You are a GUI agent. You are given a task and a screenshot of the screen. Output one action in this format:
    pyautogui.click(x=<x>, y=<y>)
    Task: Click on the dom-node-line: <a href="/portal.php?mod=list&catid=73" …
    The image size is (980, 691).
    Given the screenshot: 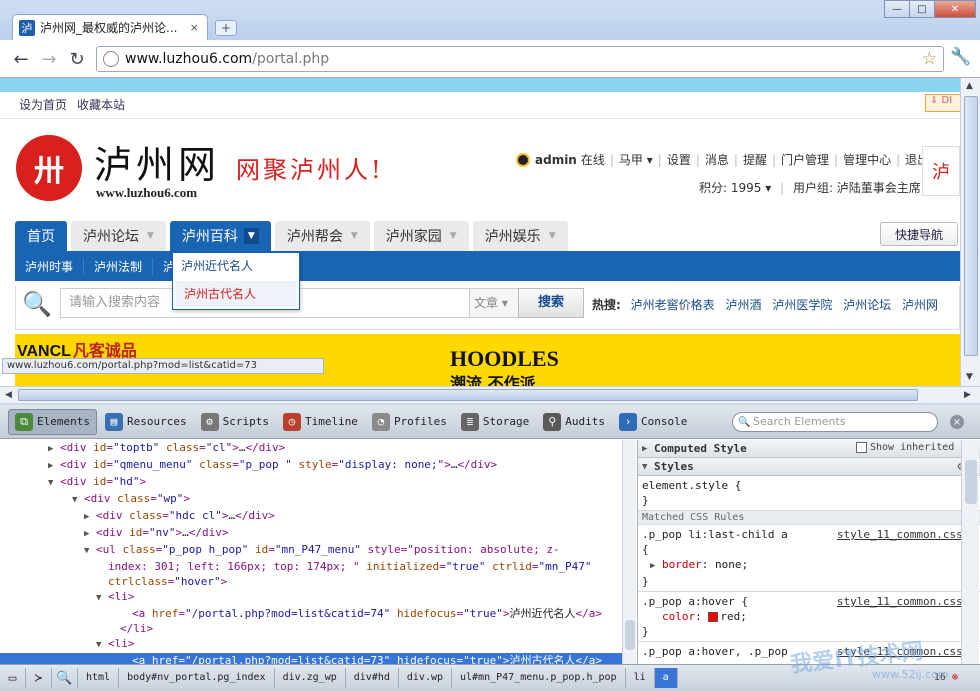 What is the action you would take?
    pyautogui.click(x=311, y=658)
    